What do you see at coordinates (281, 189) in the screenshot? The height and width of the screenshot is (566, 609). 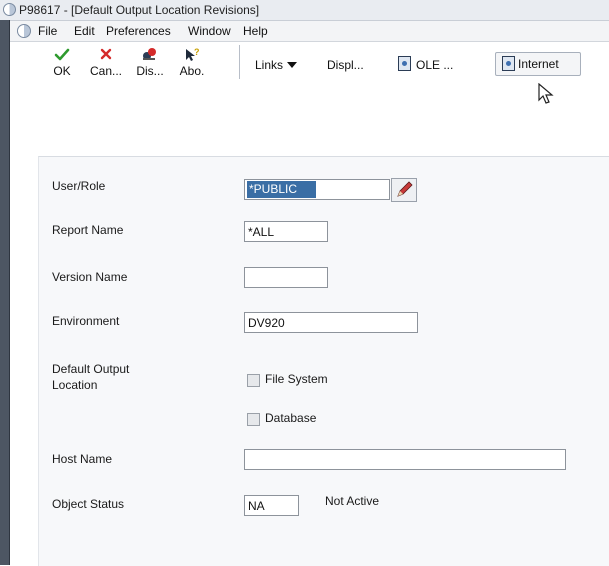 I see `user-role-value: *PUBLIC` at bounding box center [281, 189].